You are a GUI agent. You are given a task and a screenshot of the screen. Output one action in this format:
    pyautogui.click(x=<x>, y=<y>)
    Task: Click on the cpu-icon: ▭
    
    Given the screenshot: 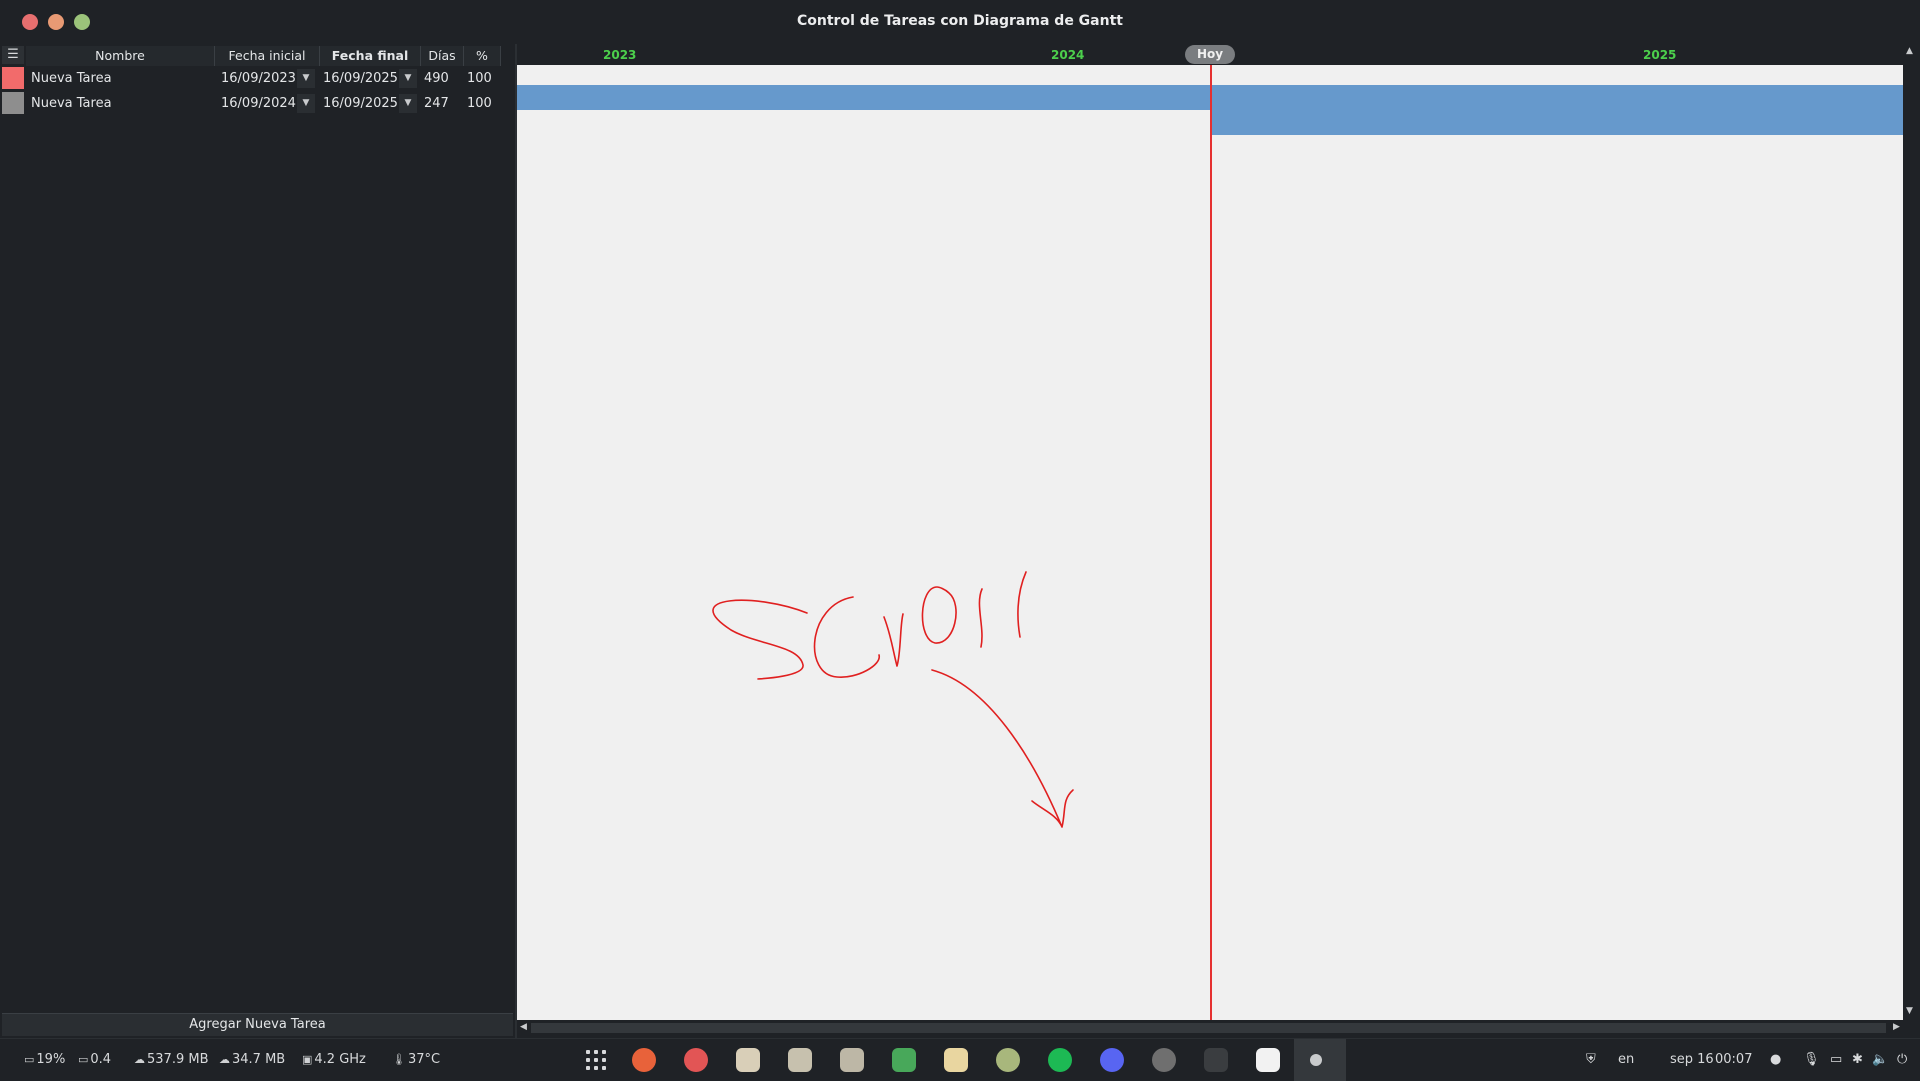 What is the action you would take?
    pyautogui.click(x=29, y=1059)
    